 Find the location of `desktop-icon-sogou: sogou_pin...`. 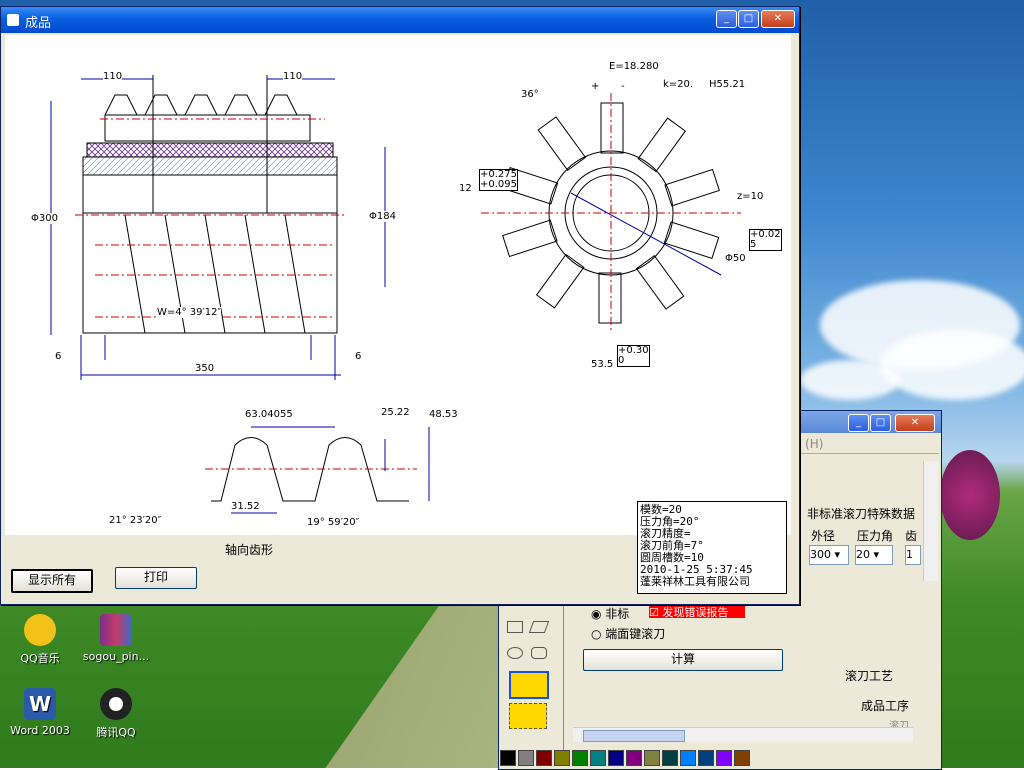

desktop-icon-sogou: sogou_pin... is located at coordinates (116, 638).